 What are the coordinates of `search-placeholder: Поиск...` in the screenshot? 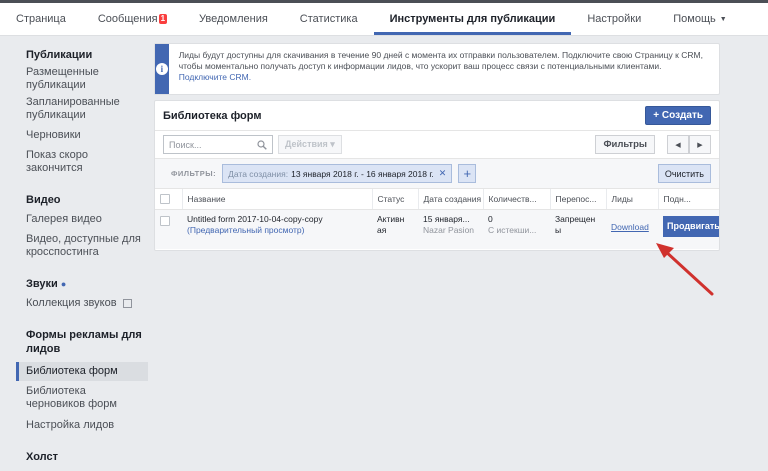 It's located at (185, 144).